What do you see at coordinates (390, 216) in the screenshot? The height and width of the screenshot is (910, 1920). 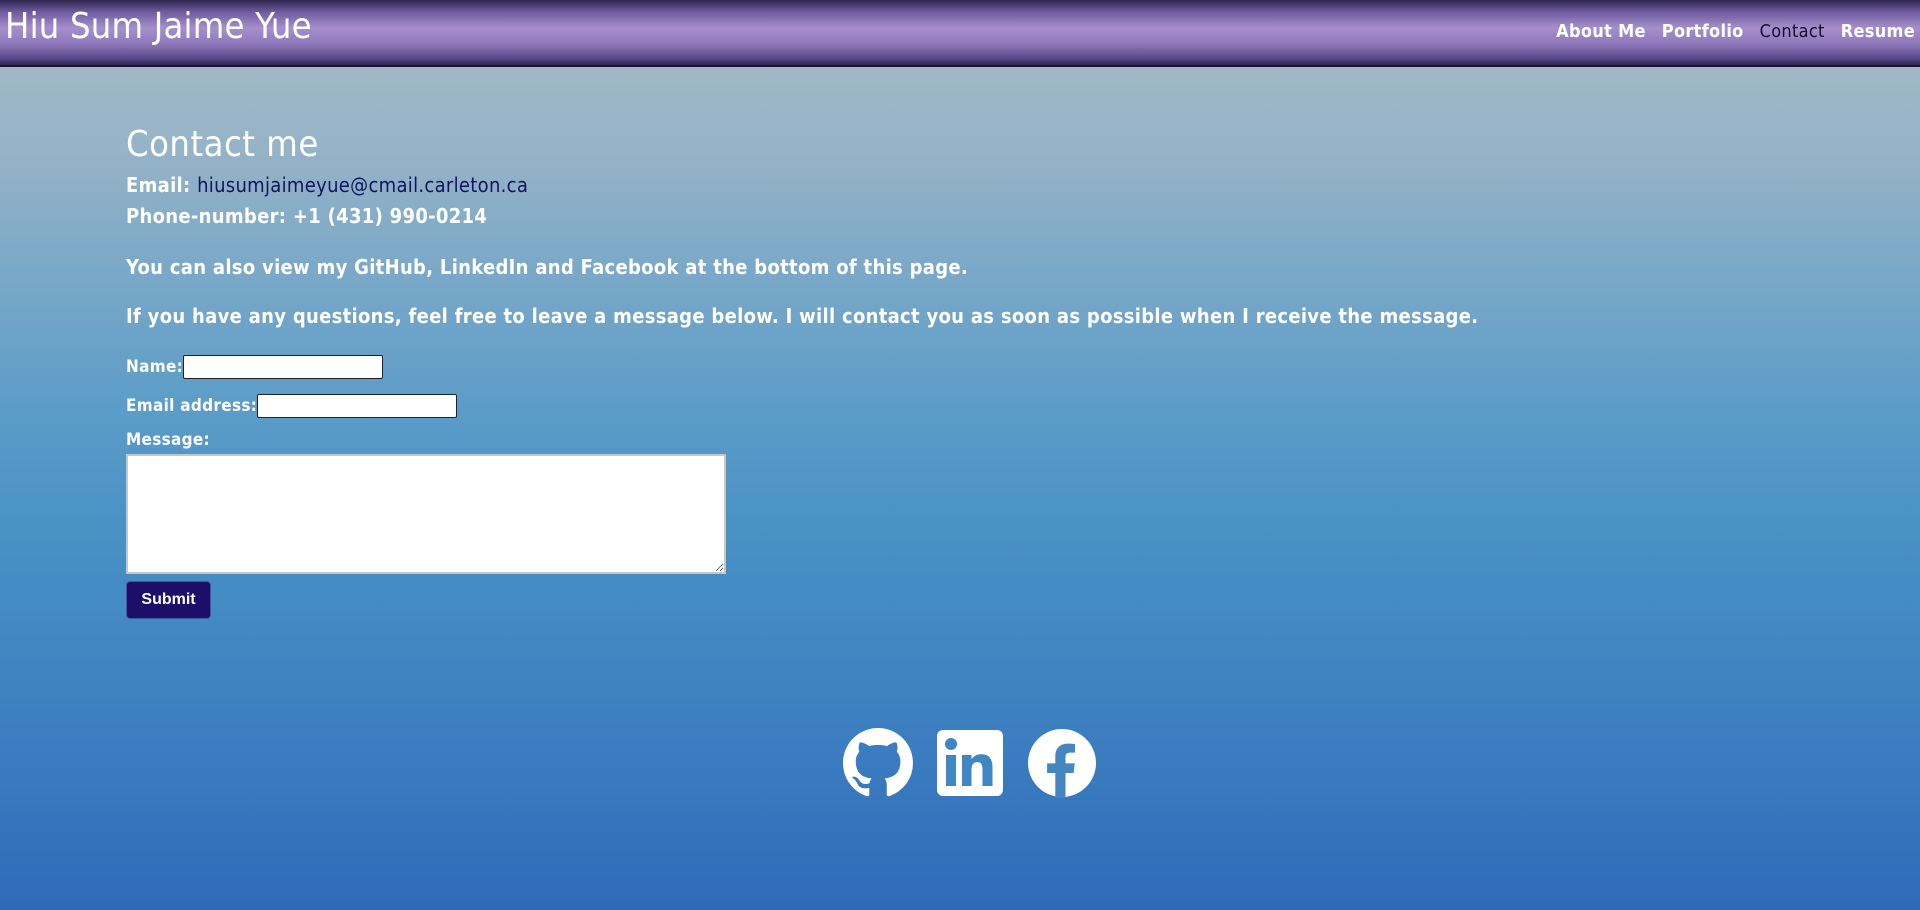 I see `phone-number: +1 (431) 990-0214` at bounding box center [390, 216].